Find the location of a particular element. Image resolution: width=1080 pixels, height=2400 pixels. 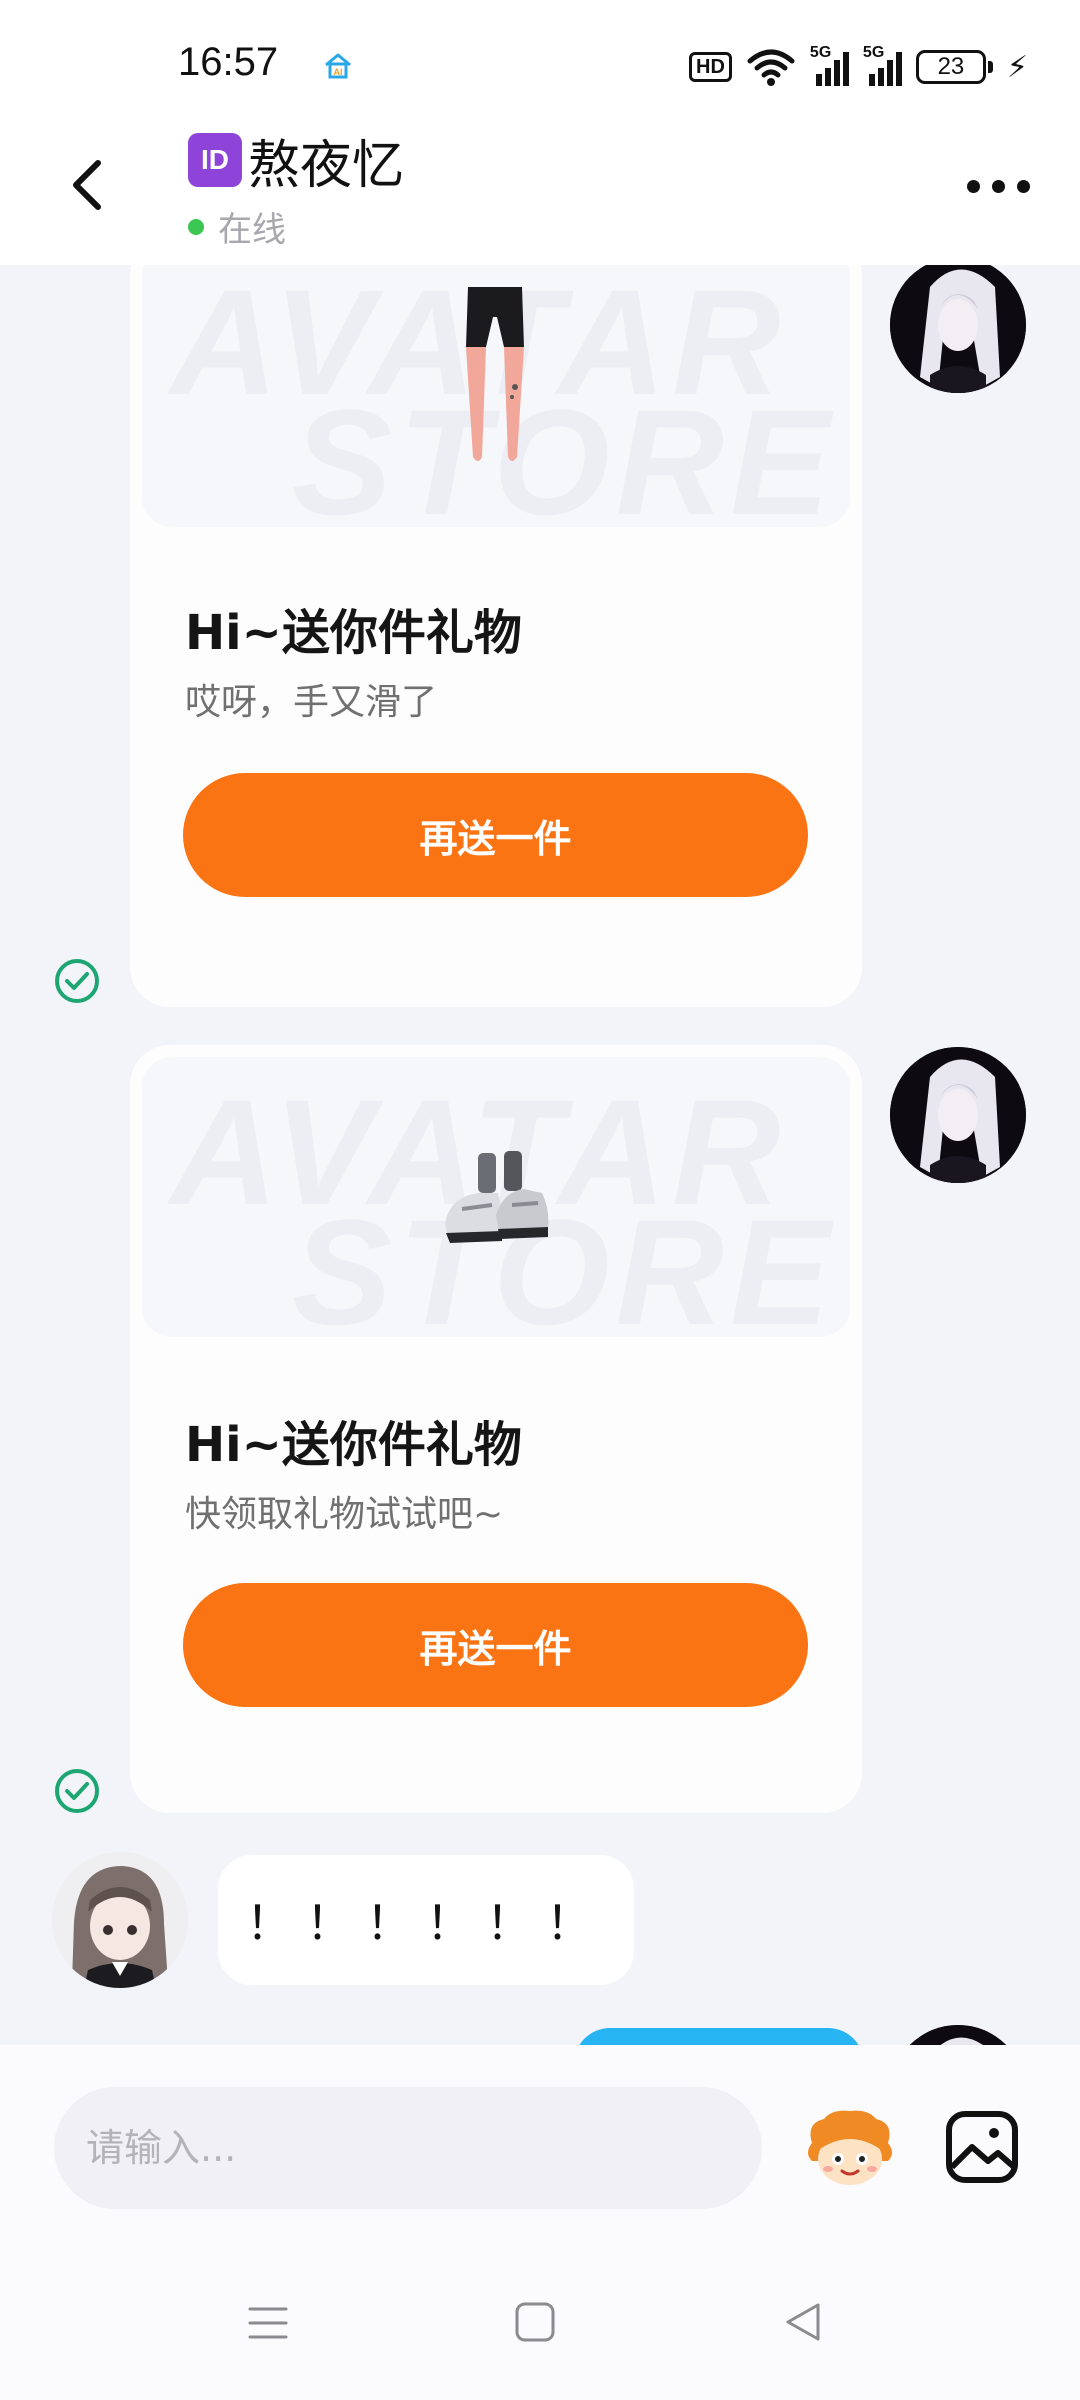

image-picker-icon is located at coordinates (982, 2147).